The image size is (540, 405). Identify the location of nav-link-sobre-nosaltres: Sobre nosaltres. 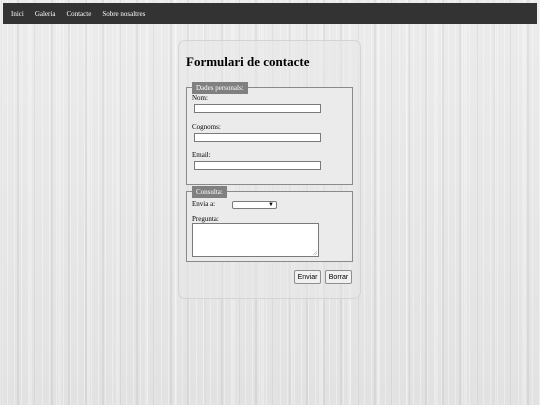
(125, 14).